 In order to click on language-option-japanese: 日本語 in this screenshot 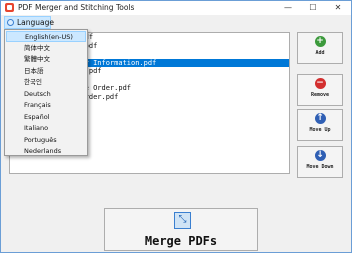, I will do `click(46, 71)`.